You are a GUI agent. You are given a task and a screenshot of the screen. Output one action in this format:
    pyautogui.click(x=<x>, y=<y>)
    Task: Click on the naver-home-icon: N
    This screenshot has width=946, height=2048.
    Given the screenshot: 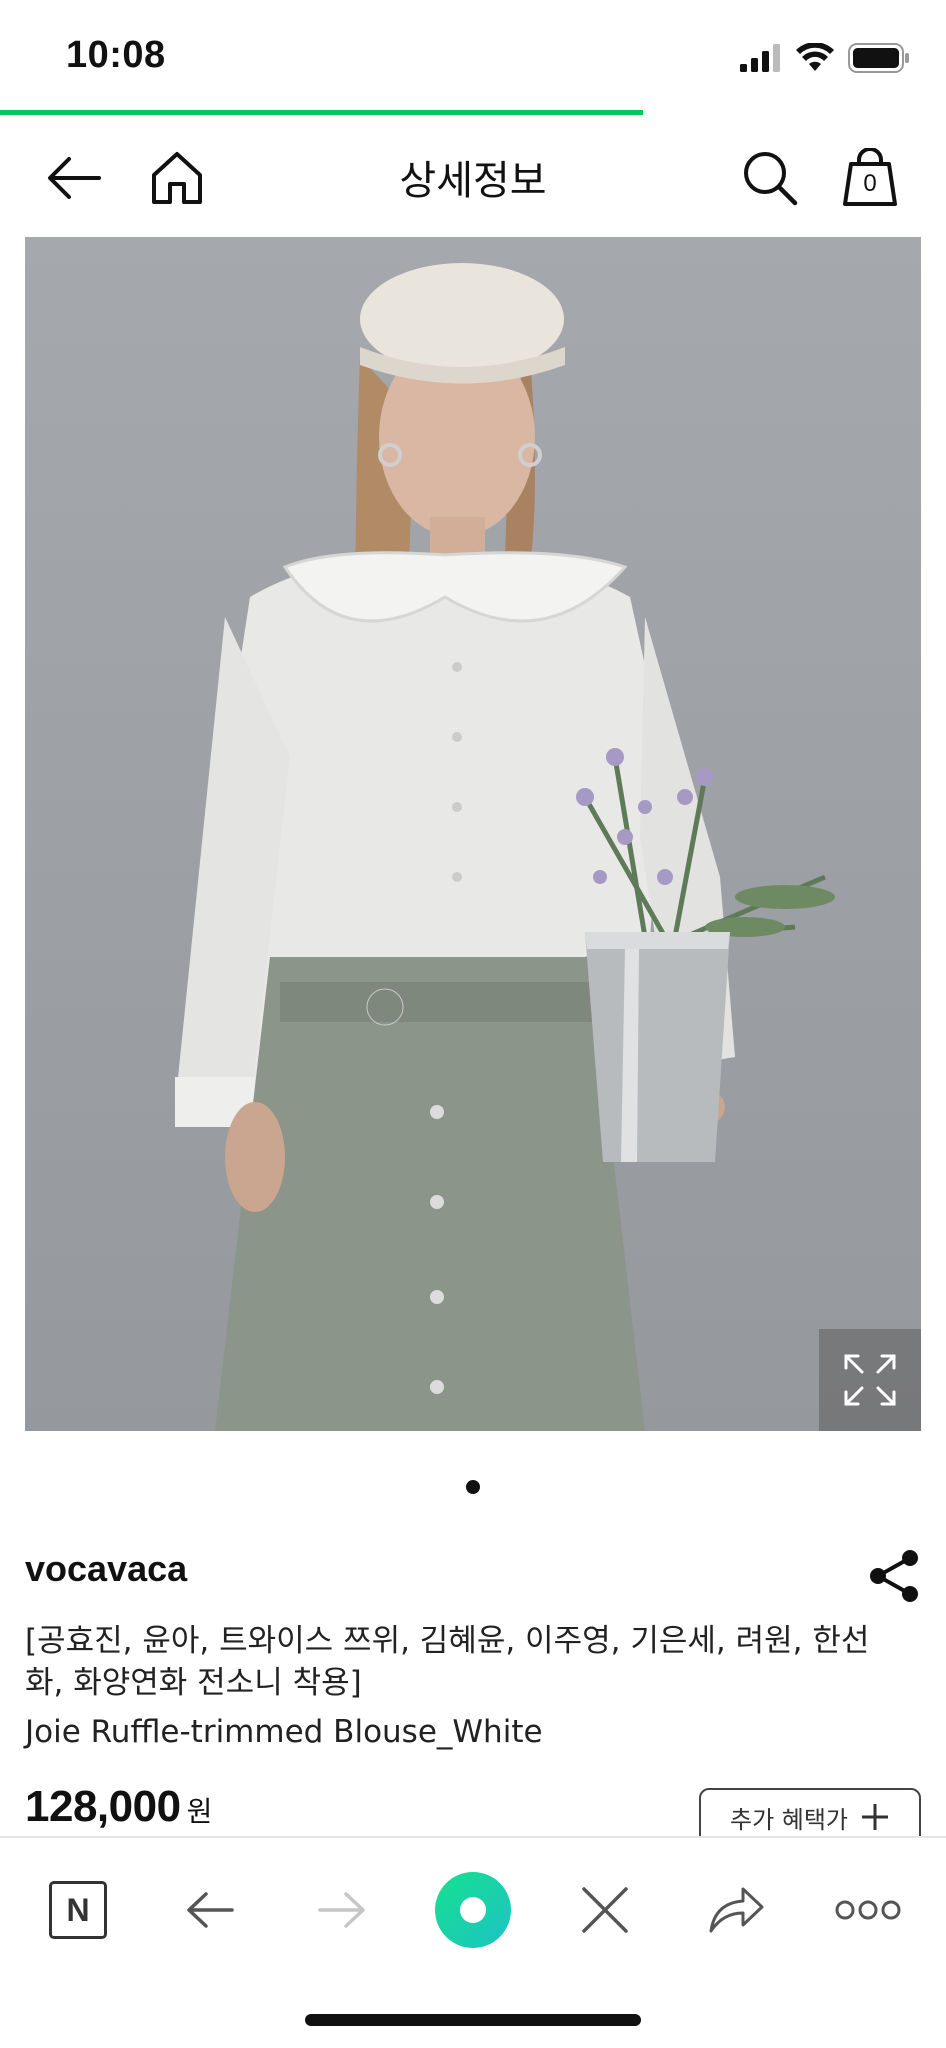 What is the action you would take?
    pyautogui.click(x=78, y=1910)
    